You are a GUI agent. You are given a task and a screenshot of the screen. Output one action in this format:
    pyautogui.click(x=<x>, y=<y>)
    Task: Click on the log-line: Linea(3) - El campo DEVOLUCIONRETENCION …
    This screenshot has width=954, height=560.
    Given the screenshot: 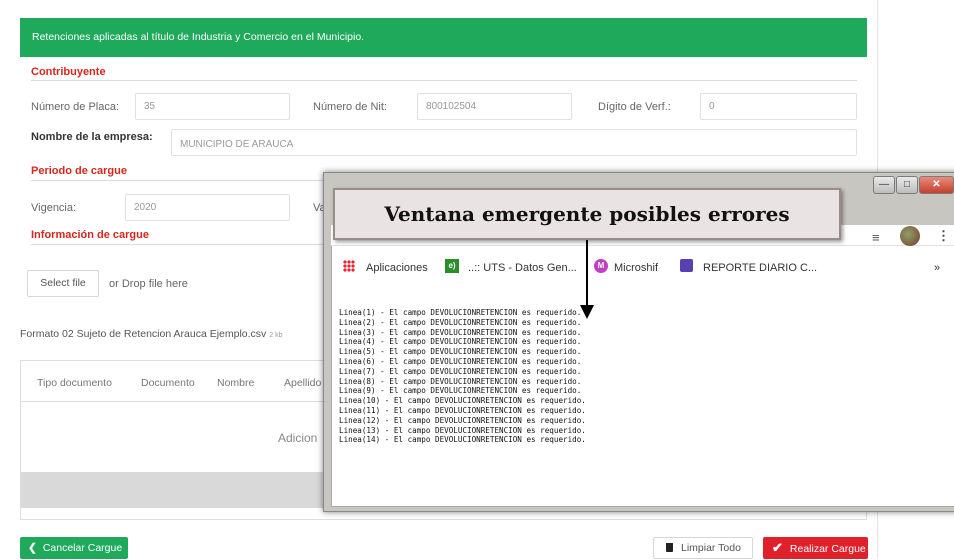 What is the action you would take?
    pyautogui.click(x=460, y=332)
    